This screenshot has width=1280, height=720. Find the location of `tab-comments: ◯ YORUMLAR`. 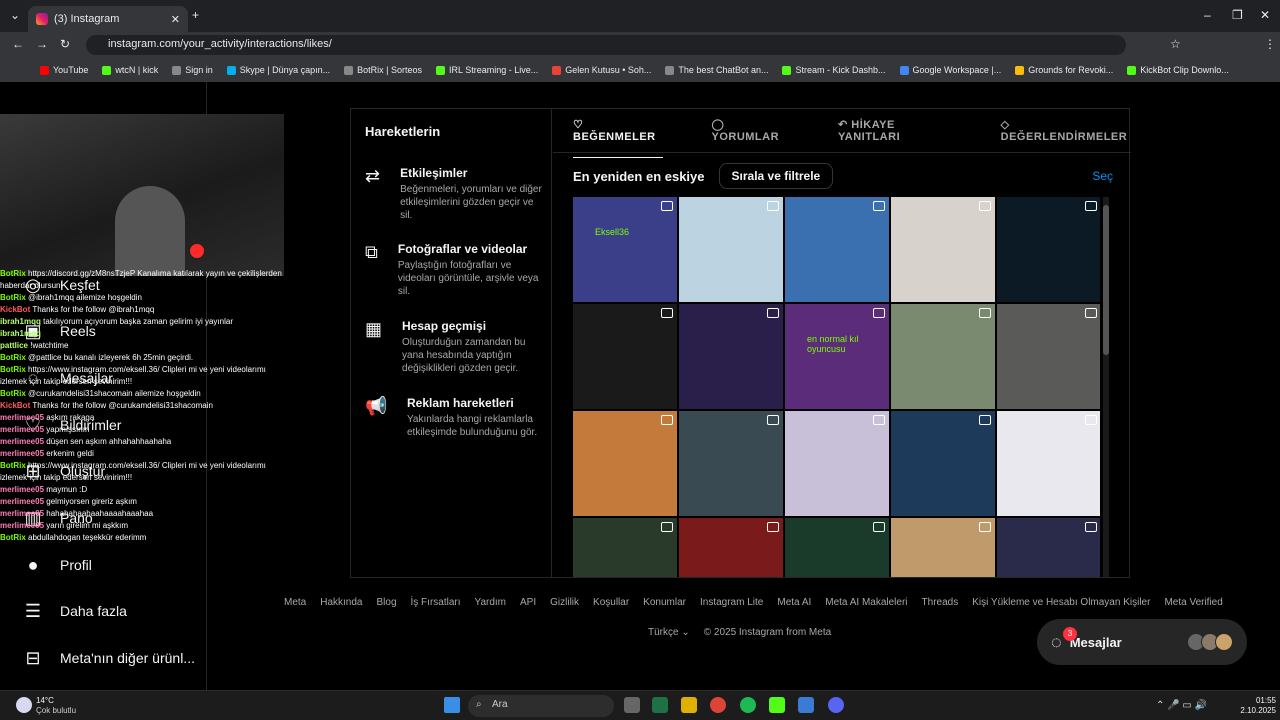

tab-comments: ◯ YORUMLAR is located at coordinates (750, 130).